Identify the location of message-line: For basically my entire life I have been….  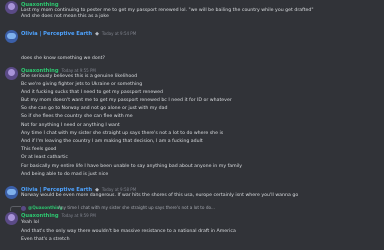
(132, 166).